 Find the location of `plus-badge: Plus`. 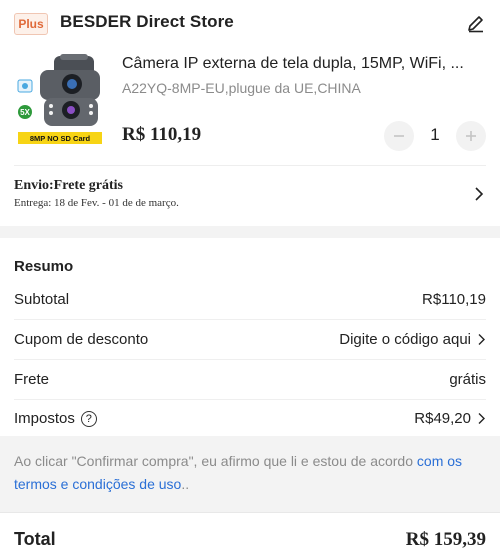

plus-badge: Plus is located at coordinates (31, 24).